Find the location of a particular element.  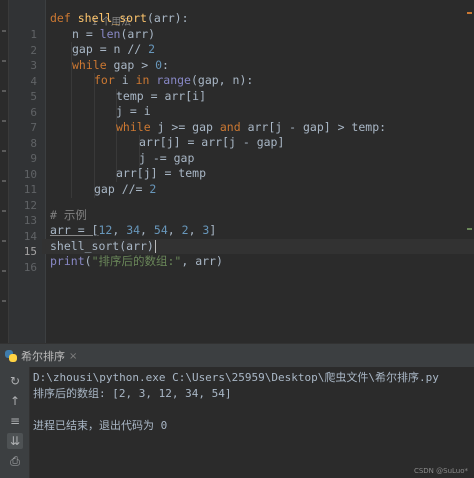

code-line: j -= gap is located at coordinates (167, 157).